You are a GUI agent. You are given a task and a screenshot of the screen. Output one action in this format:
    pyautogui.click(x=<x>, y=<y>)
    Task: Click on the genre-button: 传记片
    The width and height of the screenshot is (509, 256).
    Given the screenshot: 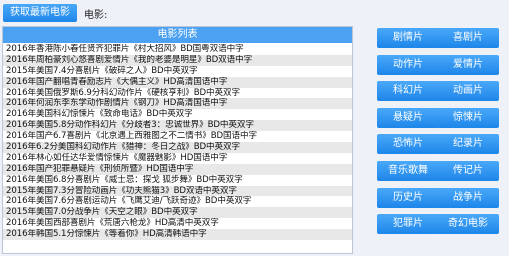 What is the action you would take?
    pyautogui.click(x=468, y=171)
    